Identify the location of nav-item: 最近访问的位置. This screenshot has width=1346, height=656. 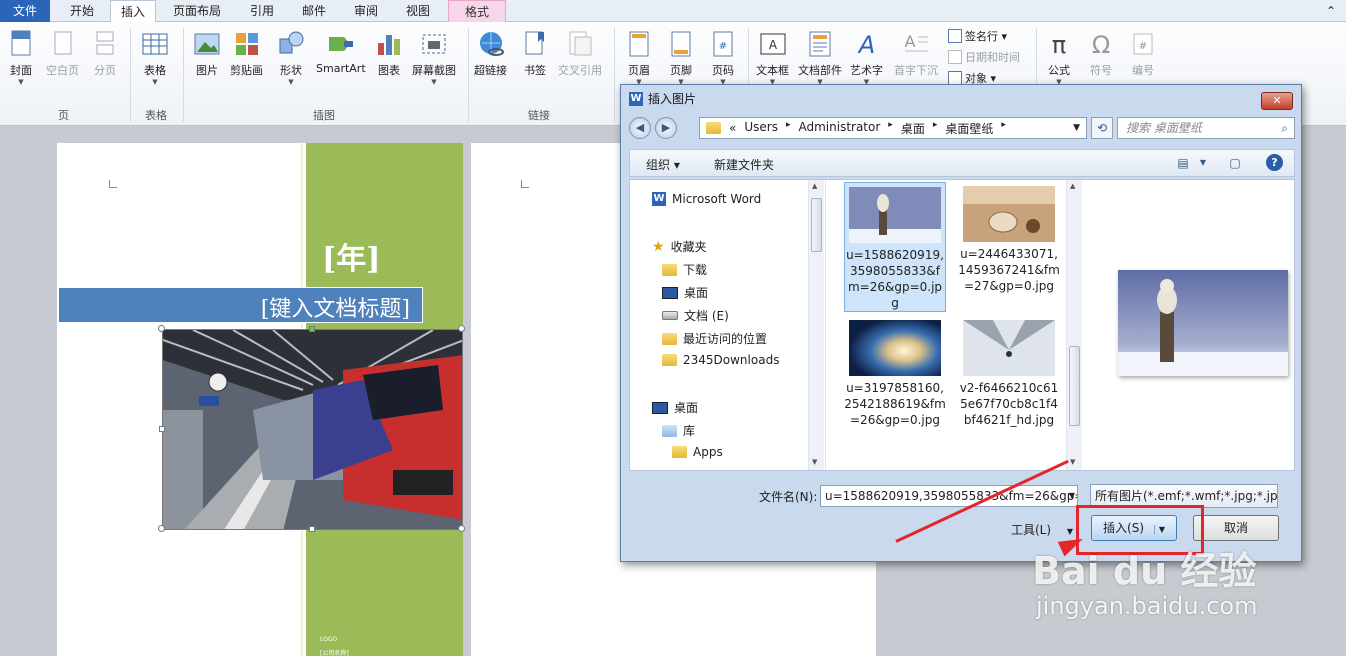
(714, 338).